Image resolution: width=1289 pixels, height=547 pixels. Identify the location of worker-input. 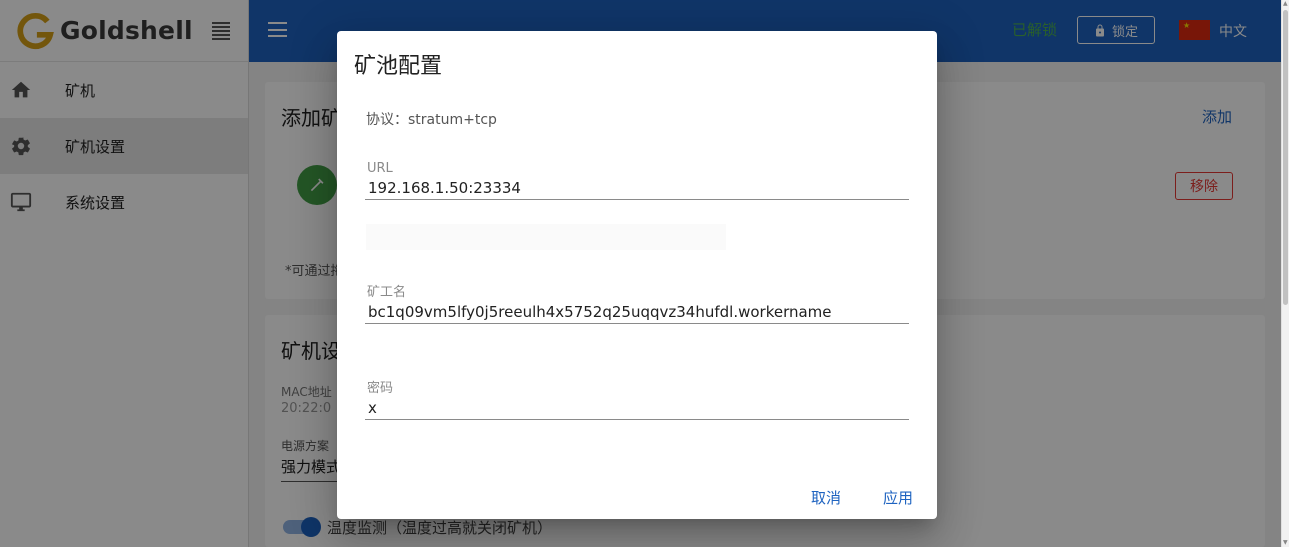
(637, 312).